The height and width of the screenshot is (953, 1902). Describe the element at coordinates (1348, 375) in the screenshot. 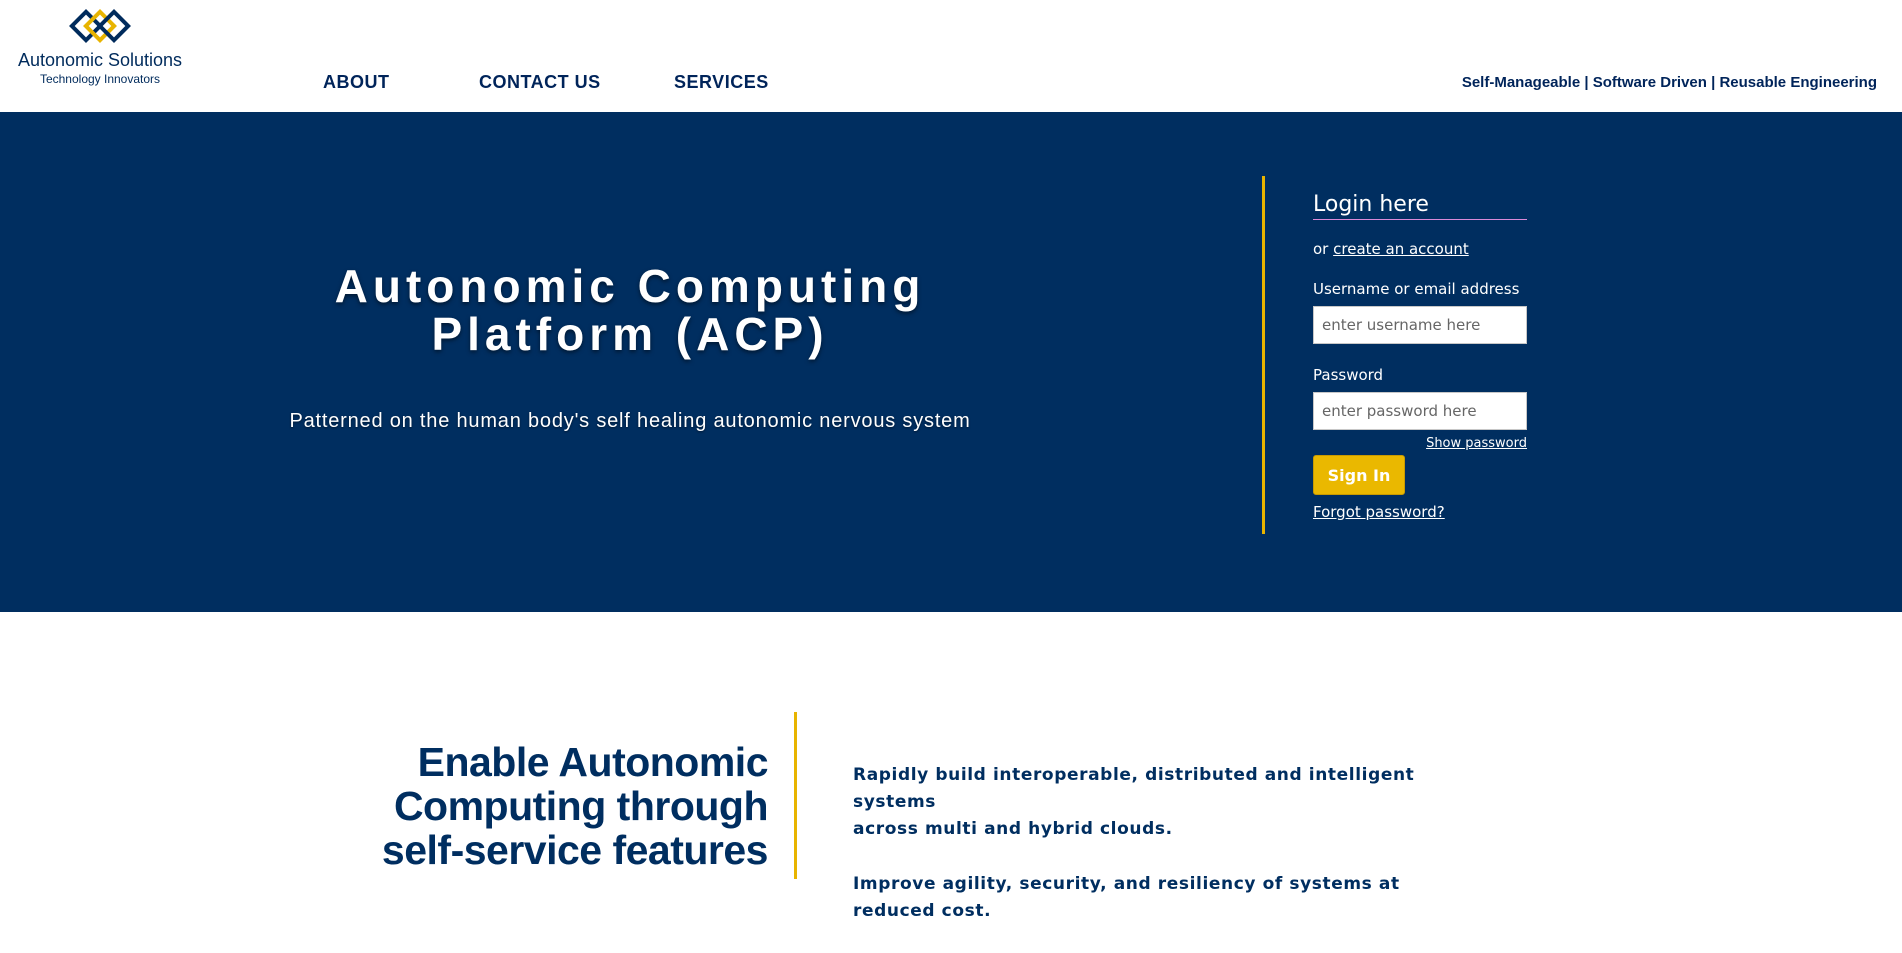

I see `password-label: Password` at that location.